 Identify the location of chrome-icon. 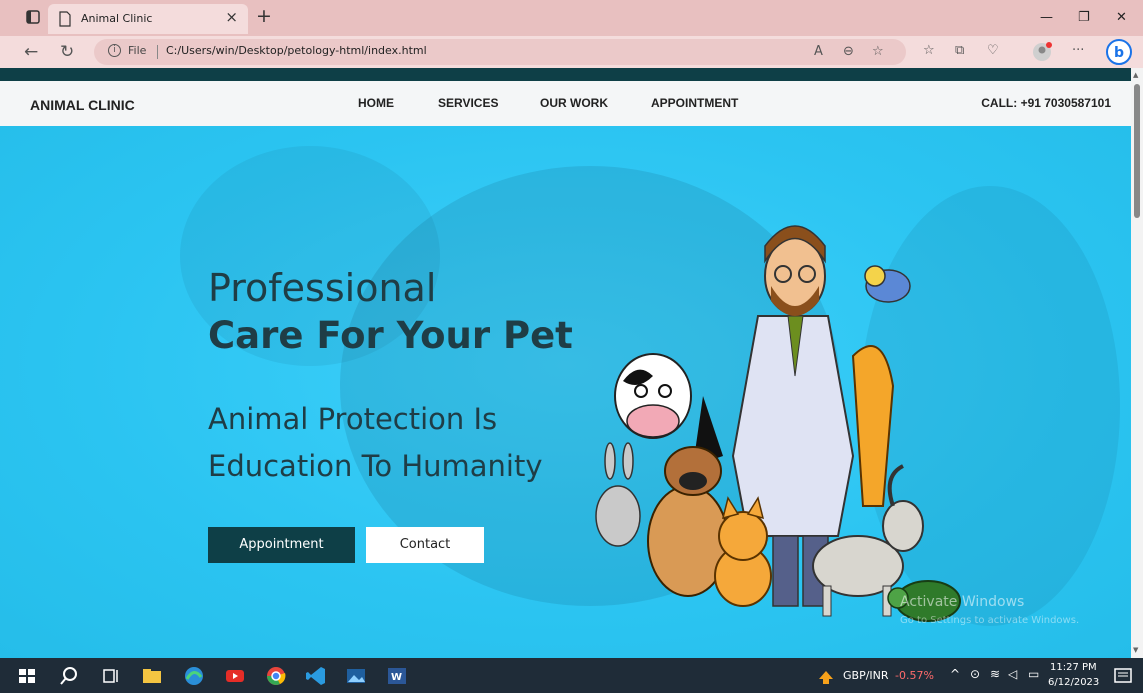
(276, 676).